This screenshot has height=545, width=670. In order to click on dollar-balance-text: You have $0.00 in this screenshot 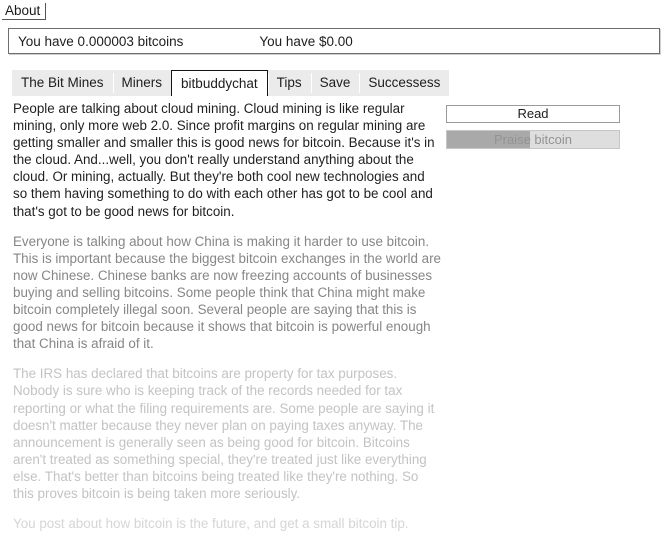, I will do `click(306, 41)`.